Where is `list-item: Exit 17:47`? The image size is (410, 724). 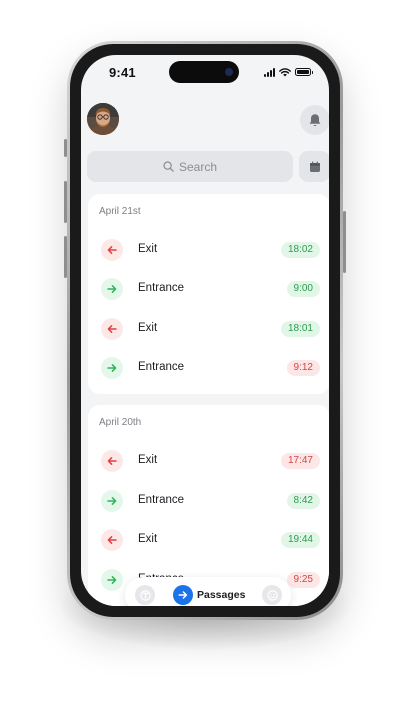
list-item: Exit 17:47 is located at coordinates (208, 461).